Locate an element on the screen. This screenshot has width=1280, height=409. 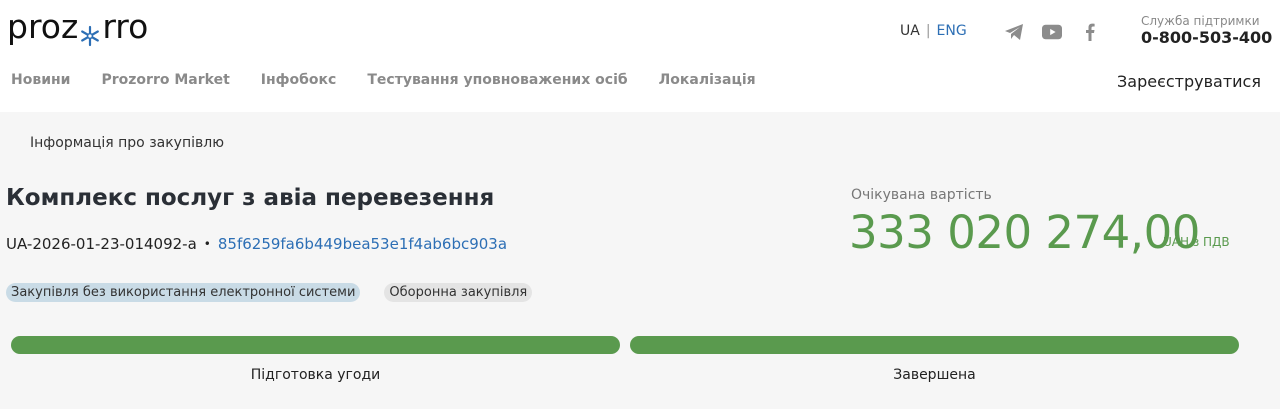
nav-item-infobox: Інфобокс is located at coordinates (299, 80).